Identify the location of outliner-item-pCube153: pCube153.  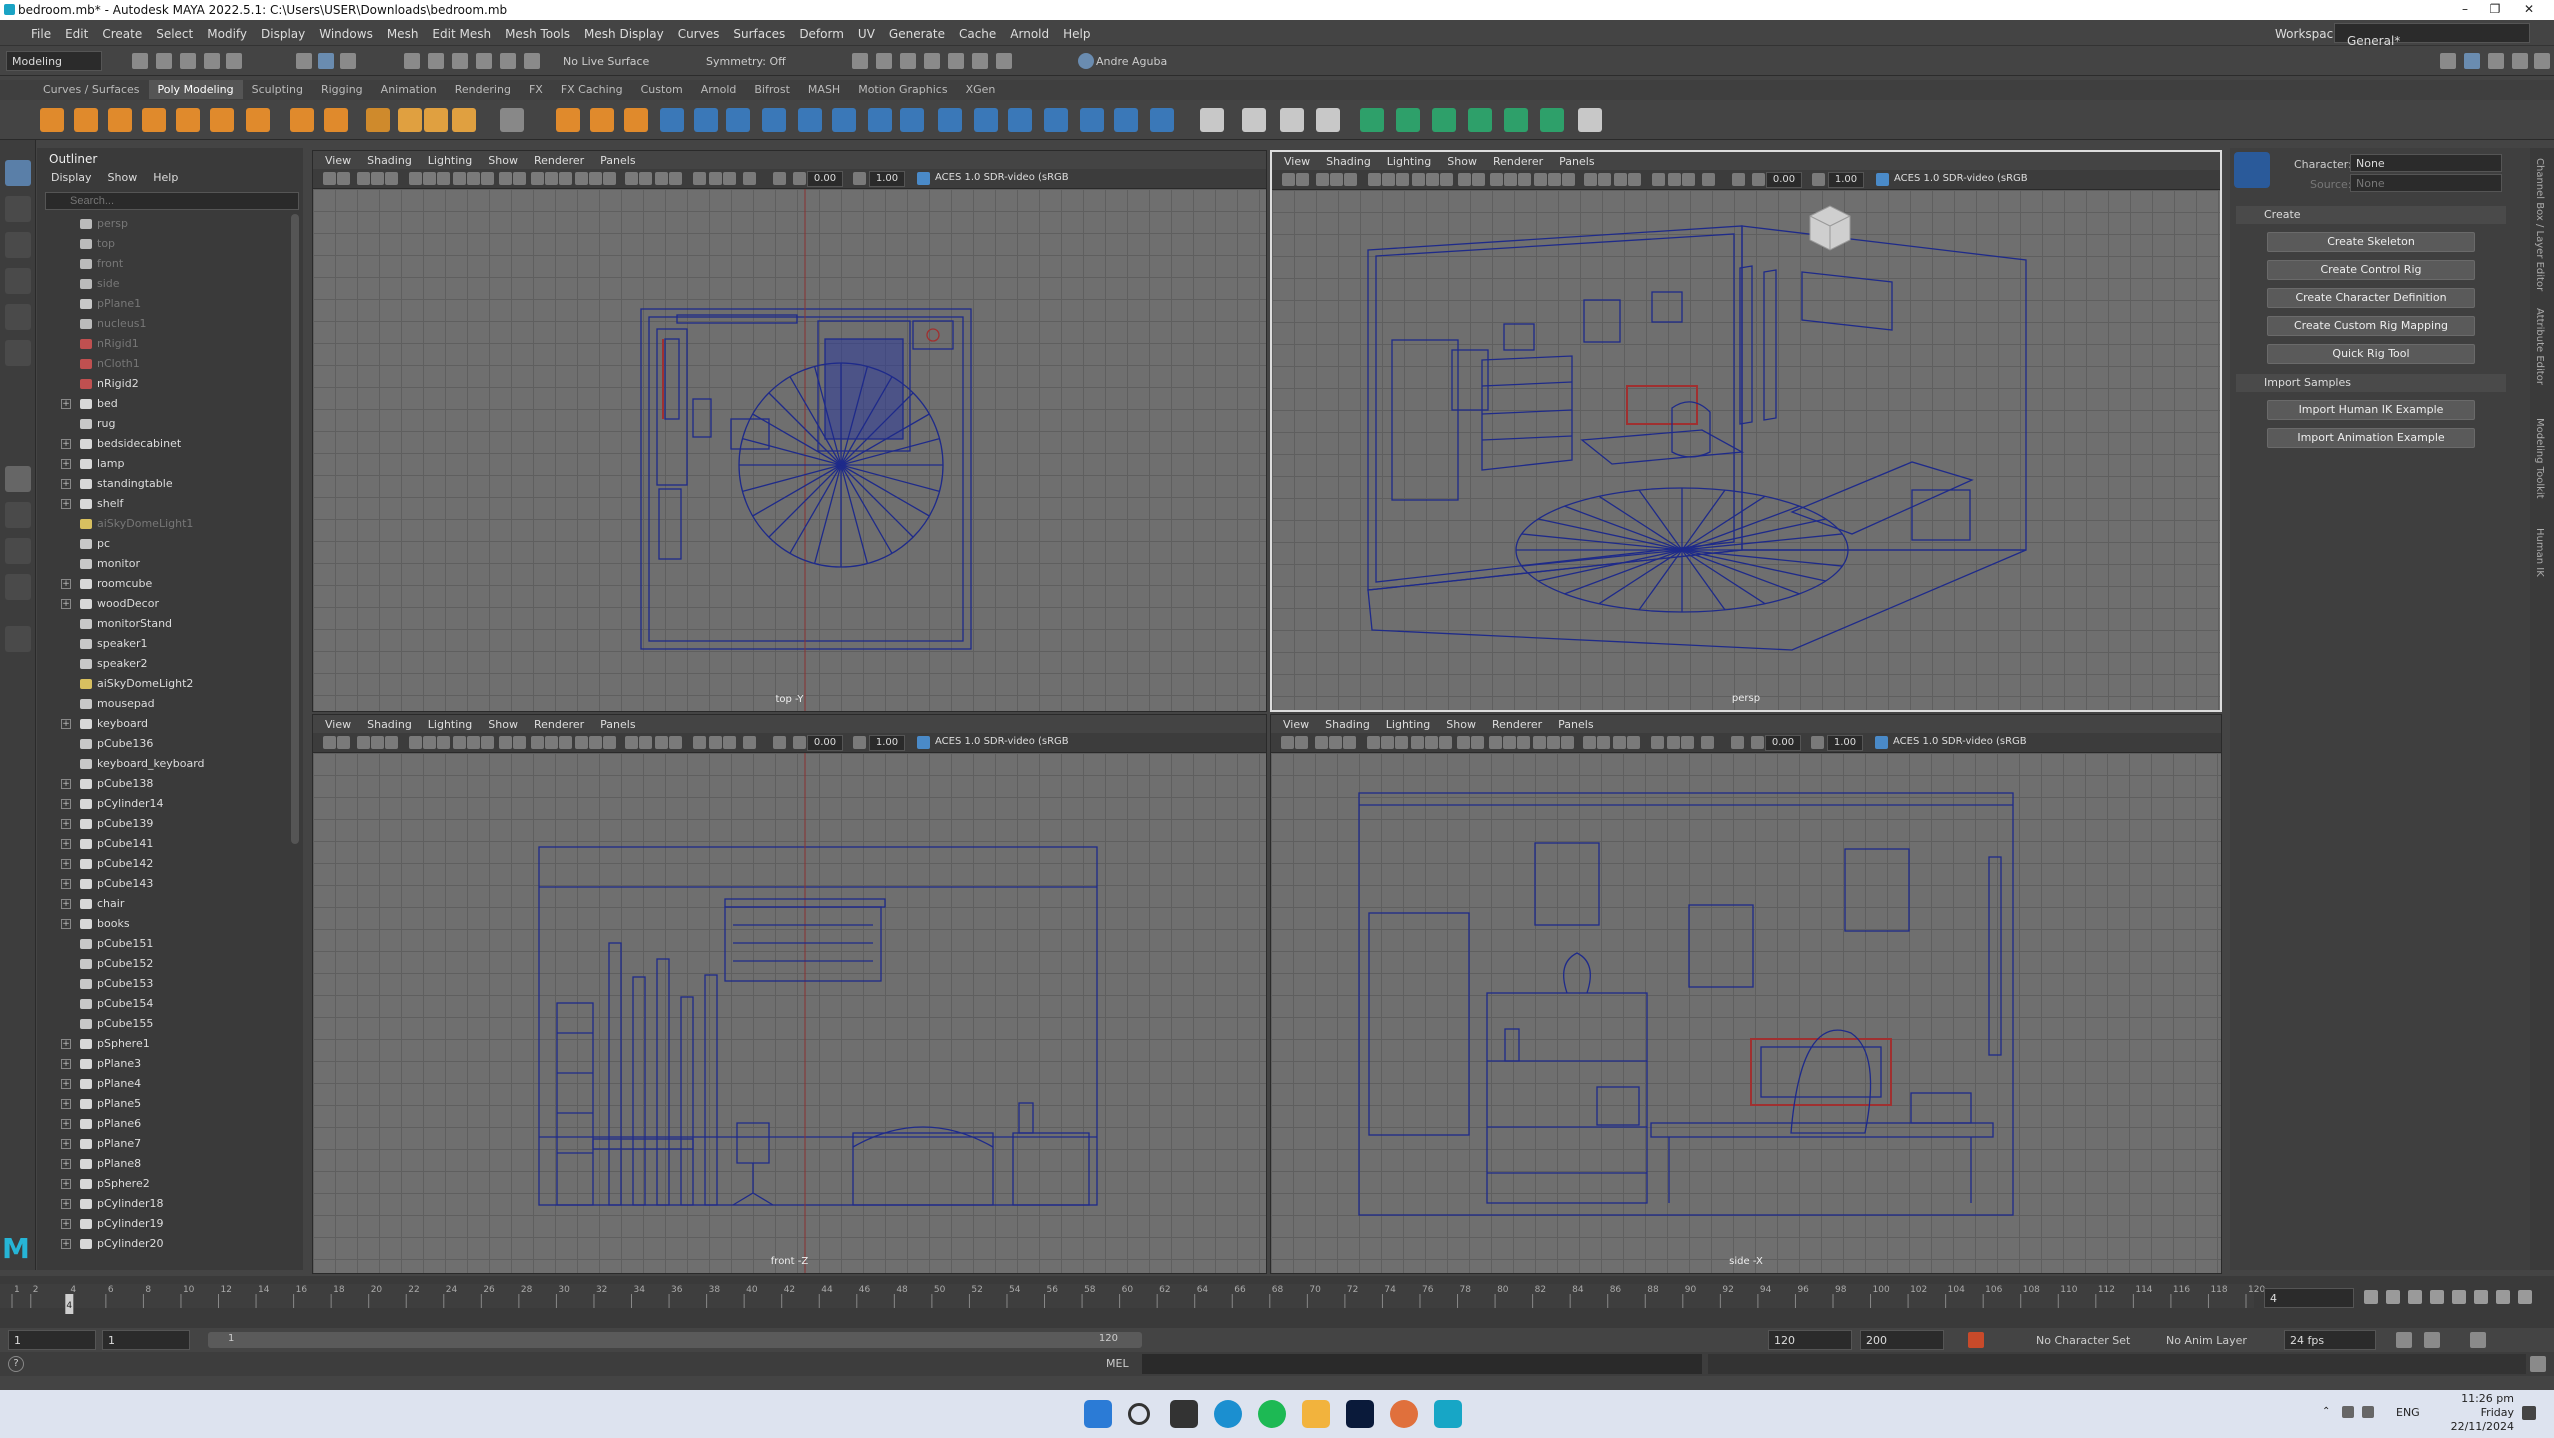
(167, 984).